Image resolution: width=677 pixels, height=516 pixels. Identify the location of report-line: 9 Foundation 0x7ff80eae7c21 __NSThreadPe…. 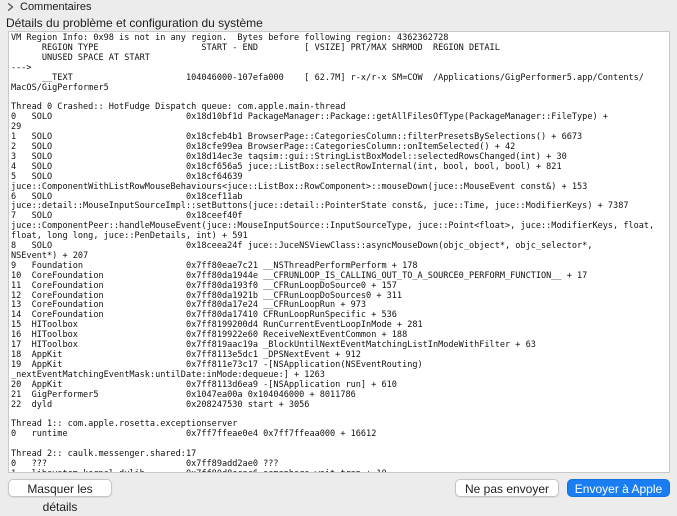
(214, 265).